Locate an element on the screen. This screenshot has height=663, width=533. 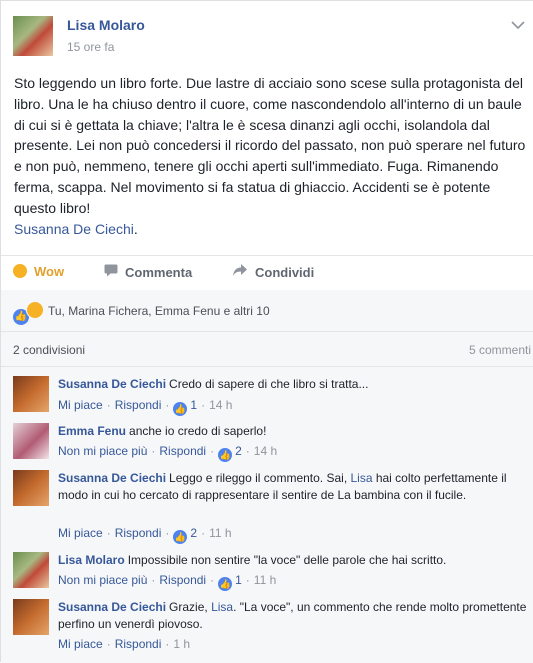
wow-button: Wow is located at coordinates (38, 271).